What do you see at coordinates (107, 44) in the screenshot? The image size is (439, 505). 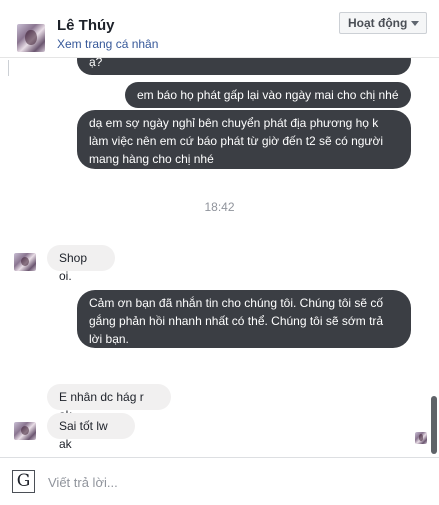 I see `view-profile-link: Xem trang cá nhân` at bounding box center [107, 44].